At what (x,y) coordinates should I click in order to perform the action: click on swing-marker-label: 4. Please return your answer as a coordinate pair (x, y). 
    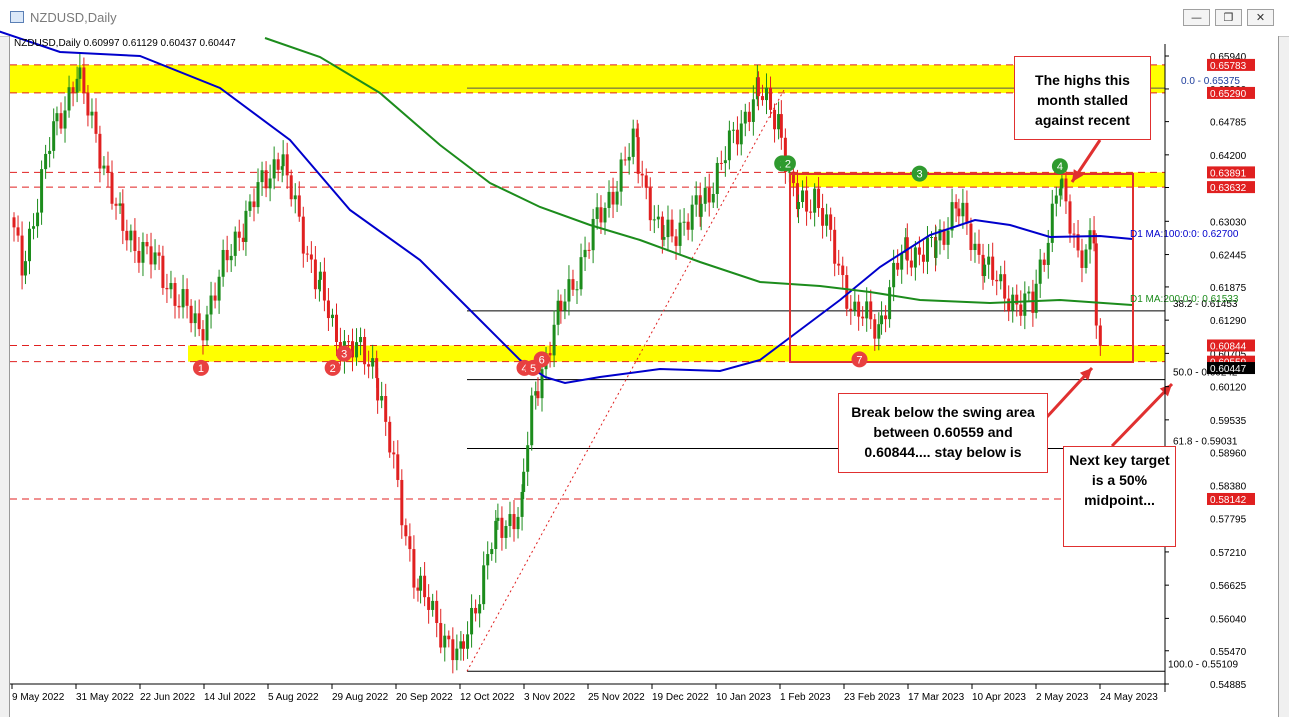
    Looking at the image, I should click on (1060, 167).